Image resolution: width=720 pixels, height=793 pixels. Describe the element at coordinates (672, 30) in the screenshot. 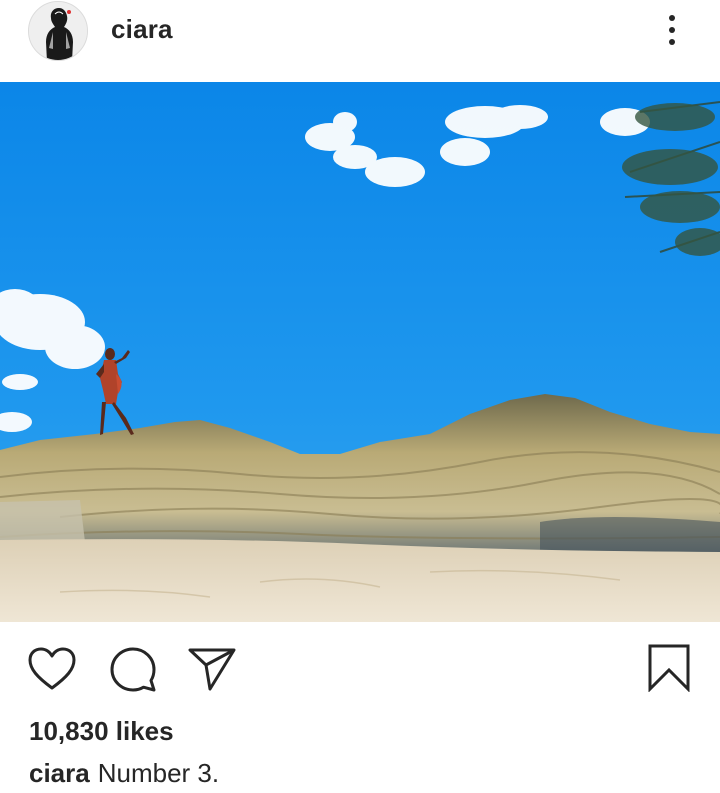

I see `more-vertical-icon` at that location.